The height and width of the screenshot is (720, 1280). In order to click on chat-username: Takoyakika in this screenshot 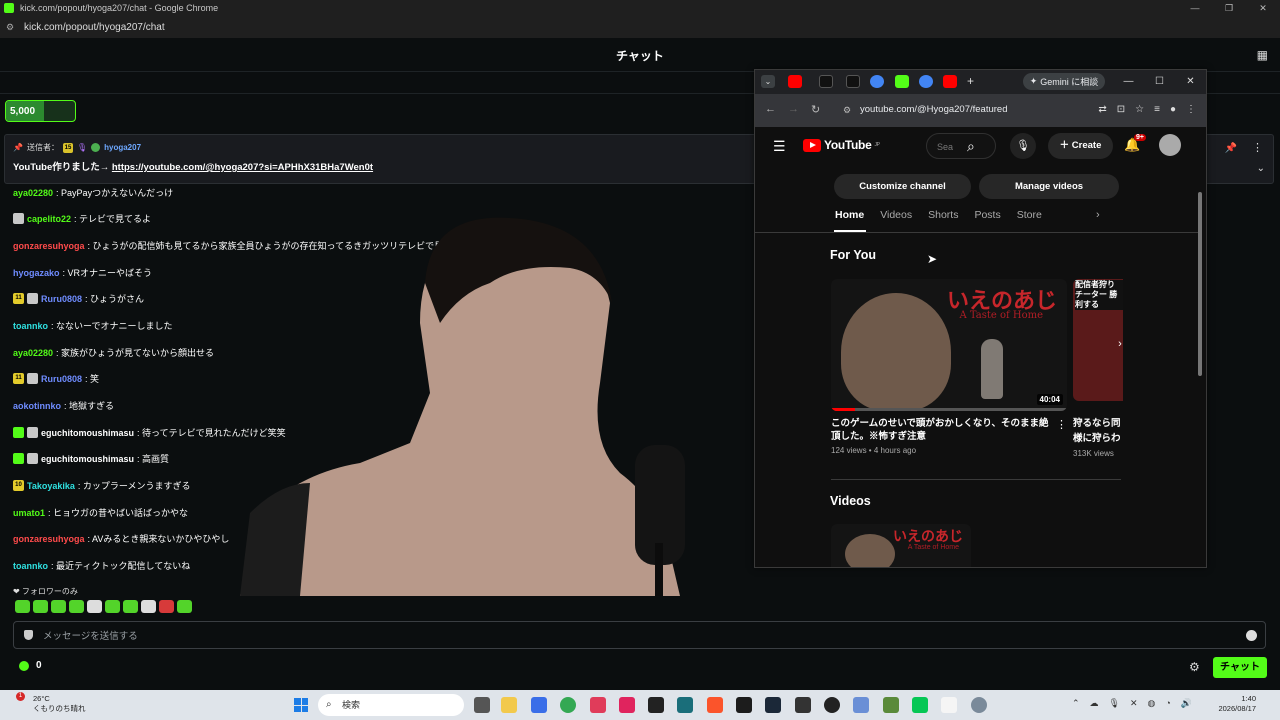, I will do `click(51, 486)`.